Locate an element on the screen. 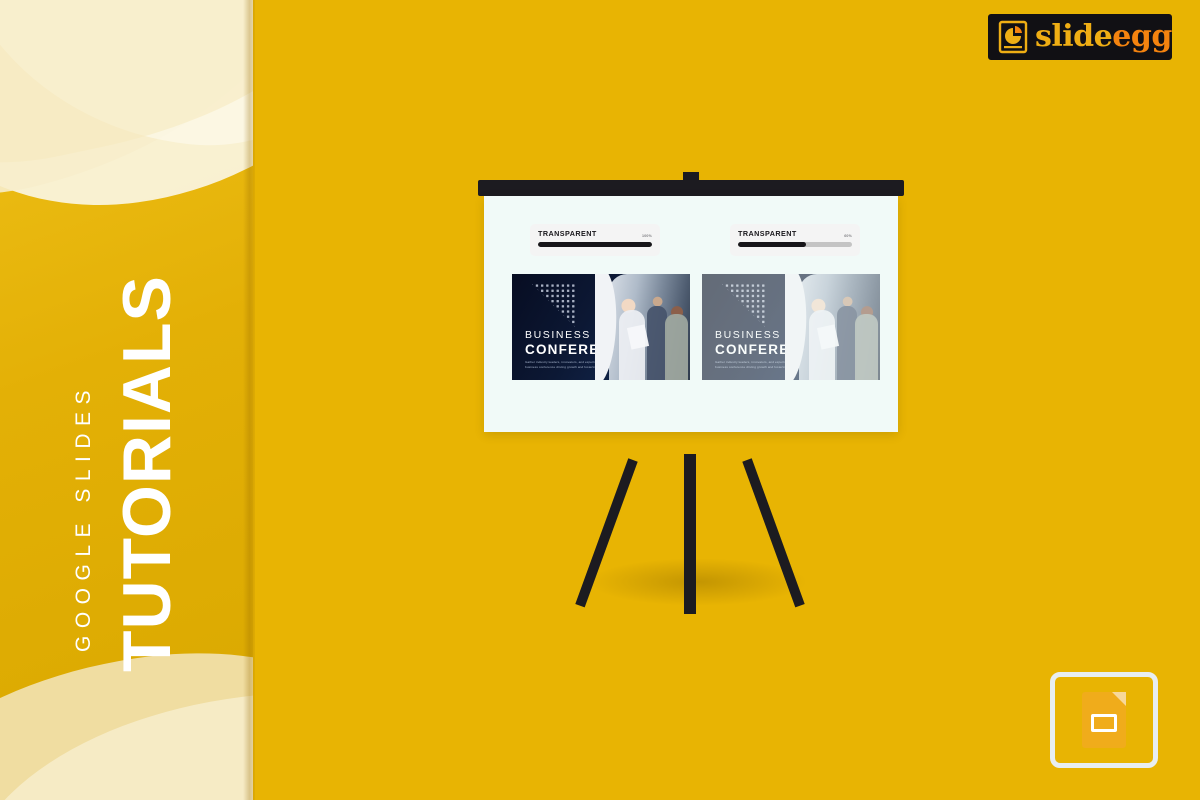  transparency-percent: 100% is located at coordinates (647, 236).